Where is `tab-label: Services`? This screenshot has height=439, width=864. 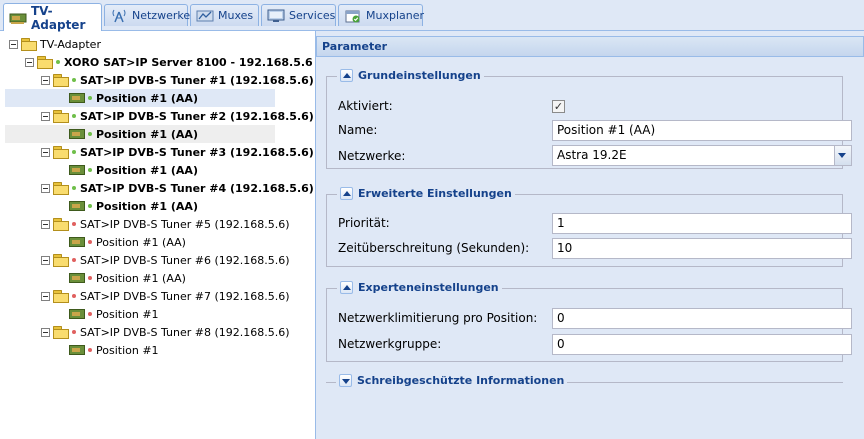 tab-label: Services is located at coordinates (312, 15).